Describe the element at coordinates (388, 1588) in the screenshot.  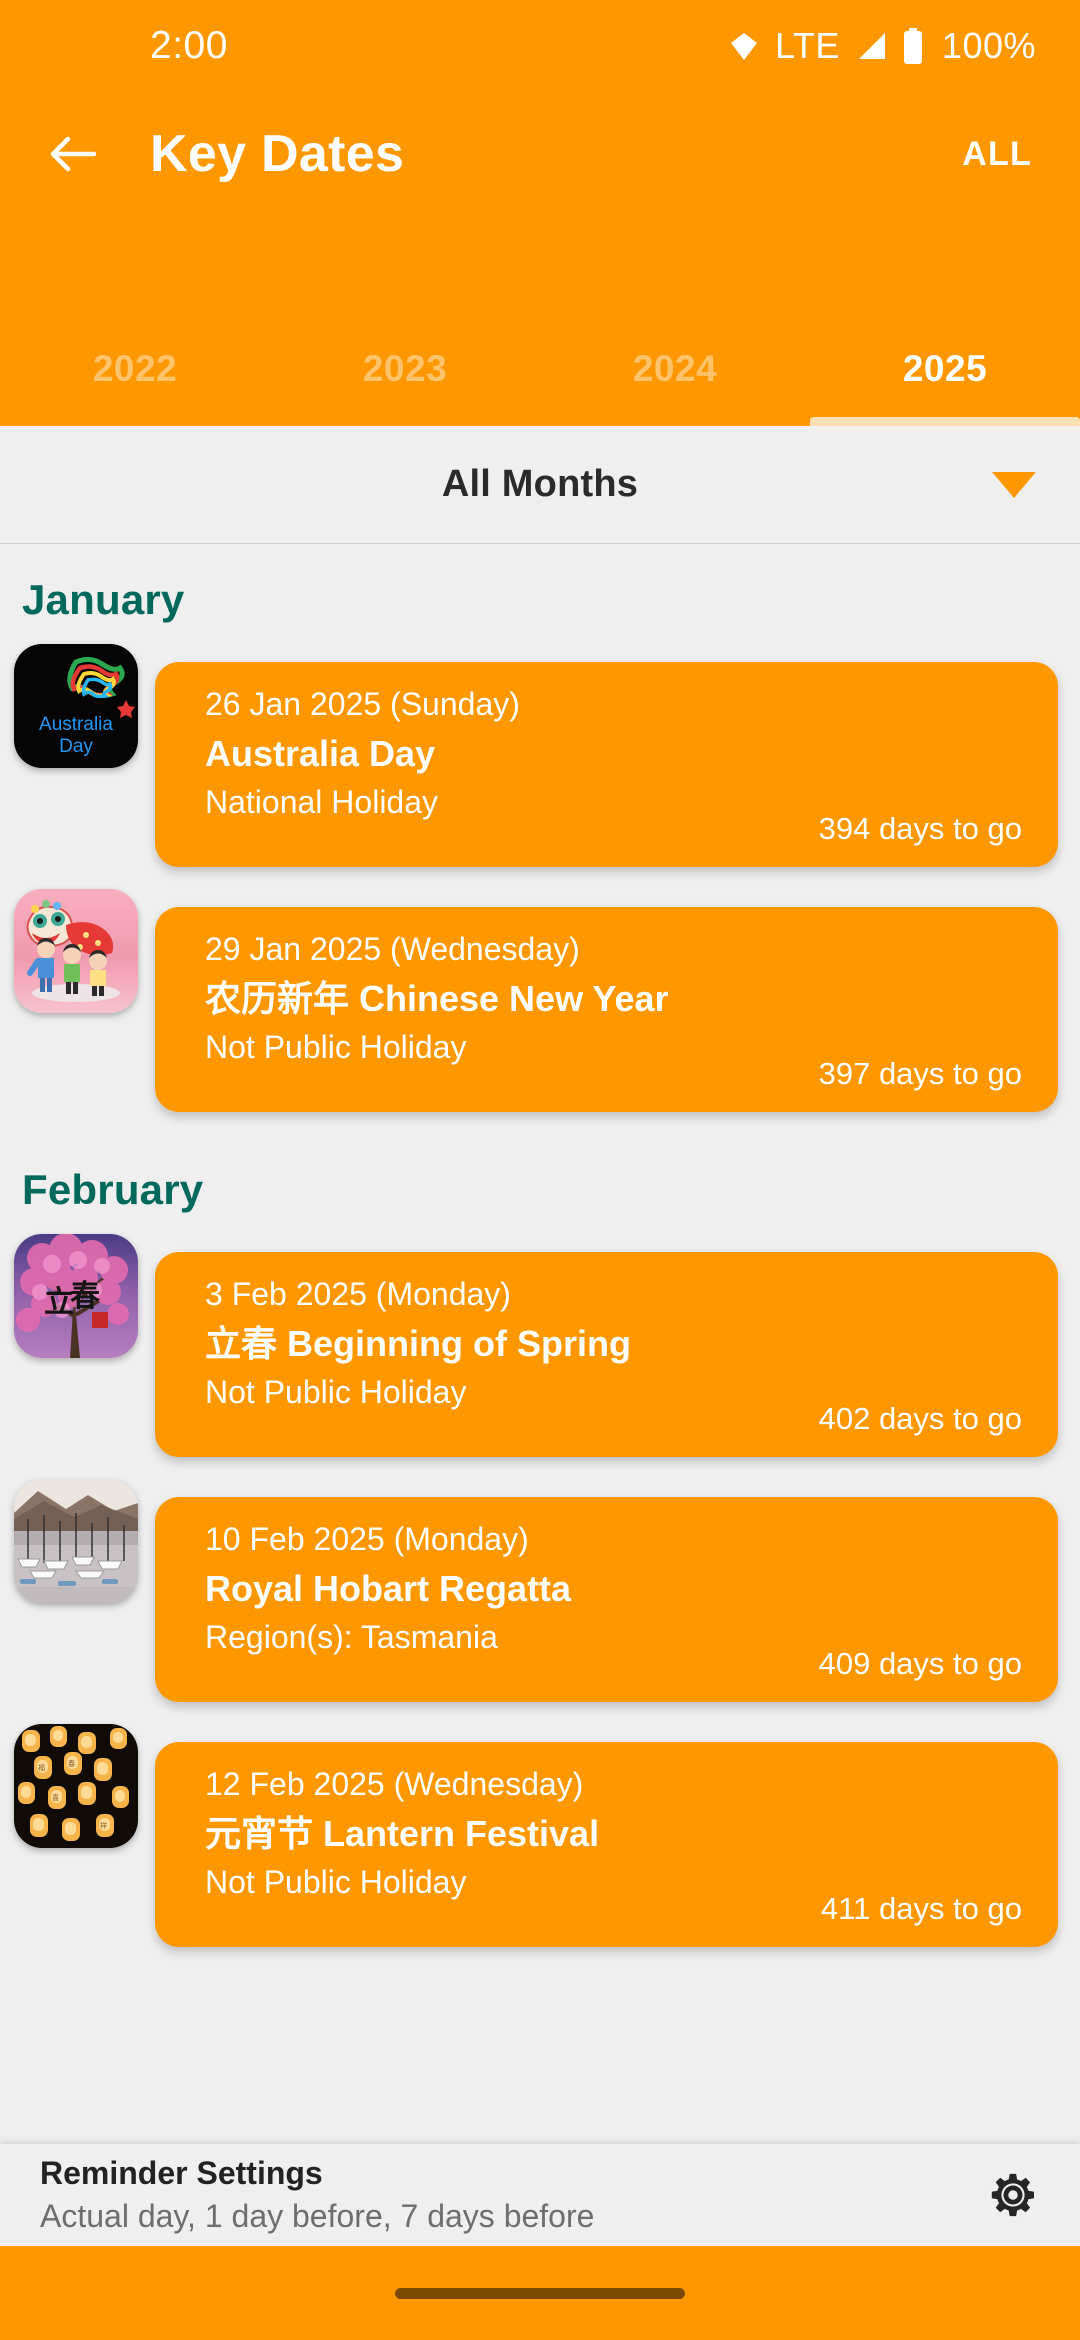
I see `event-title: Royal Hobart Regatta` at that location.